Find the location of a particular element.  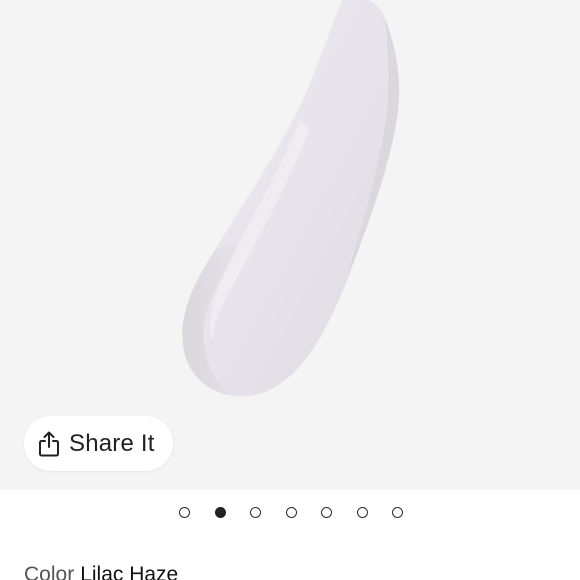

color-value: Lilac Haze is located at coordinates (129, 571).